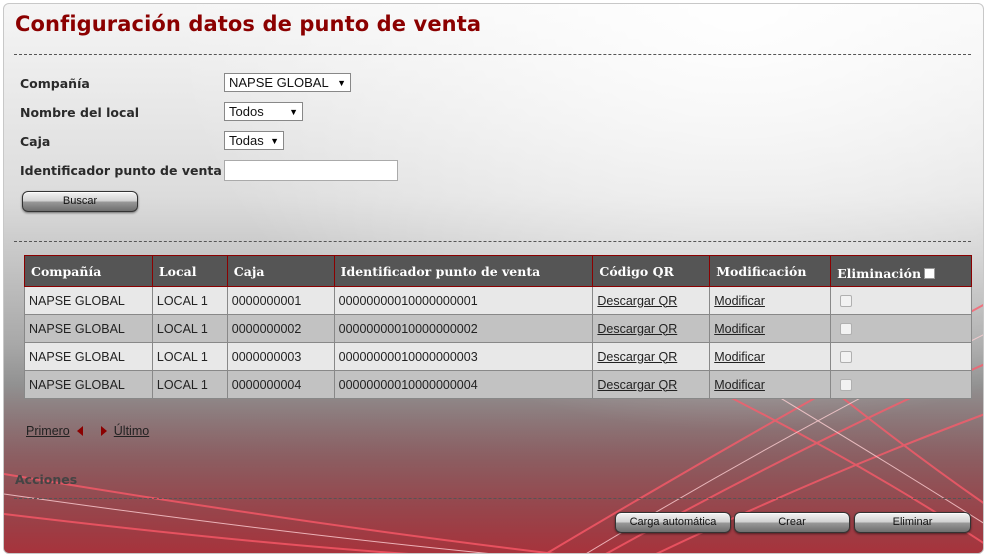 This screenshot has height=557, width=989. Describe the element at coordinates (280, 384) in the screenshot. I see `cell-register: 0000000004` at that location.